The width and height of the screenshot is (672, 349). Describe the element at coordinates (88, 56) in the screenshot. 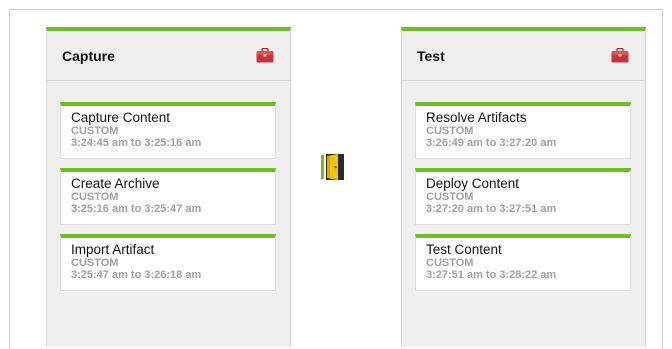

I see `stage-title: Capture` at that location.